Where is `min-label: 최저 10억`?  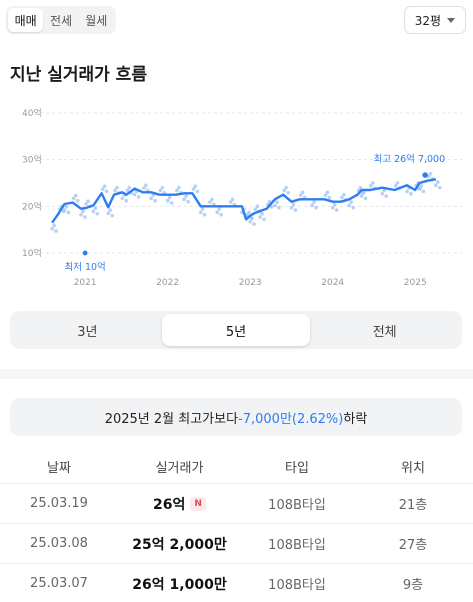
min-label: 최저 10억 is located at coordinates (84, 267).